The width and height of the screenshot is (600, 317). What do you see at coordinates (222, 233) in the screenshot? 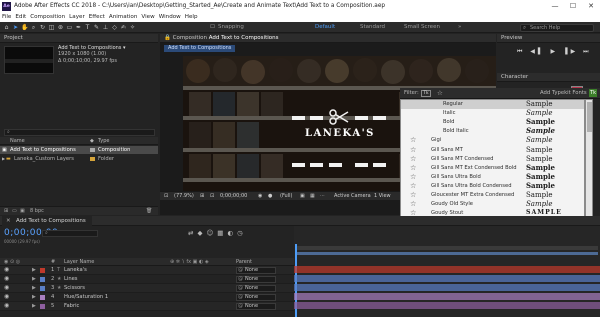
I see `frame-blending-icon: ▦` at bounding box center [222, 233].